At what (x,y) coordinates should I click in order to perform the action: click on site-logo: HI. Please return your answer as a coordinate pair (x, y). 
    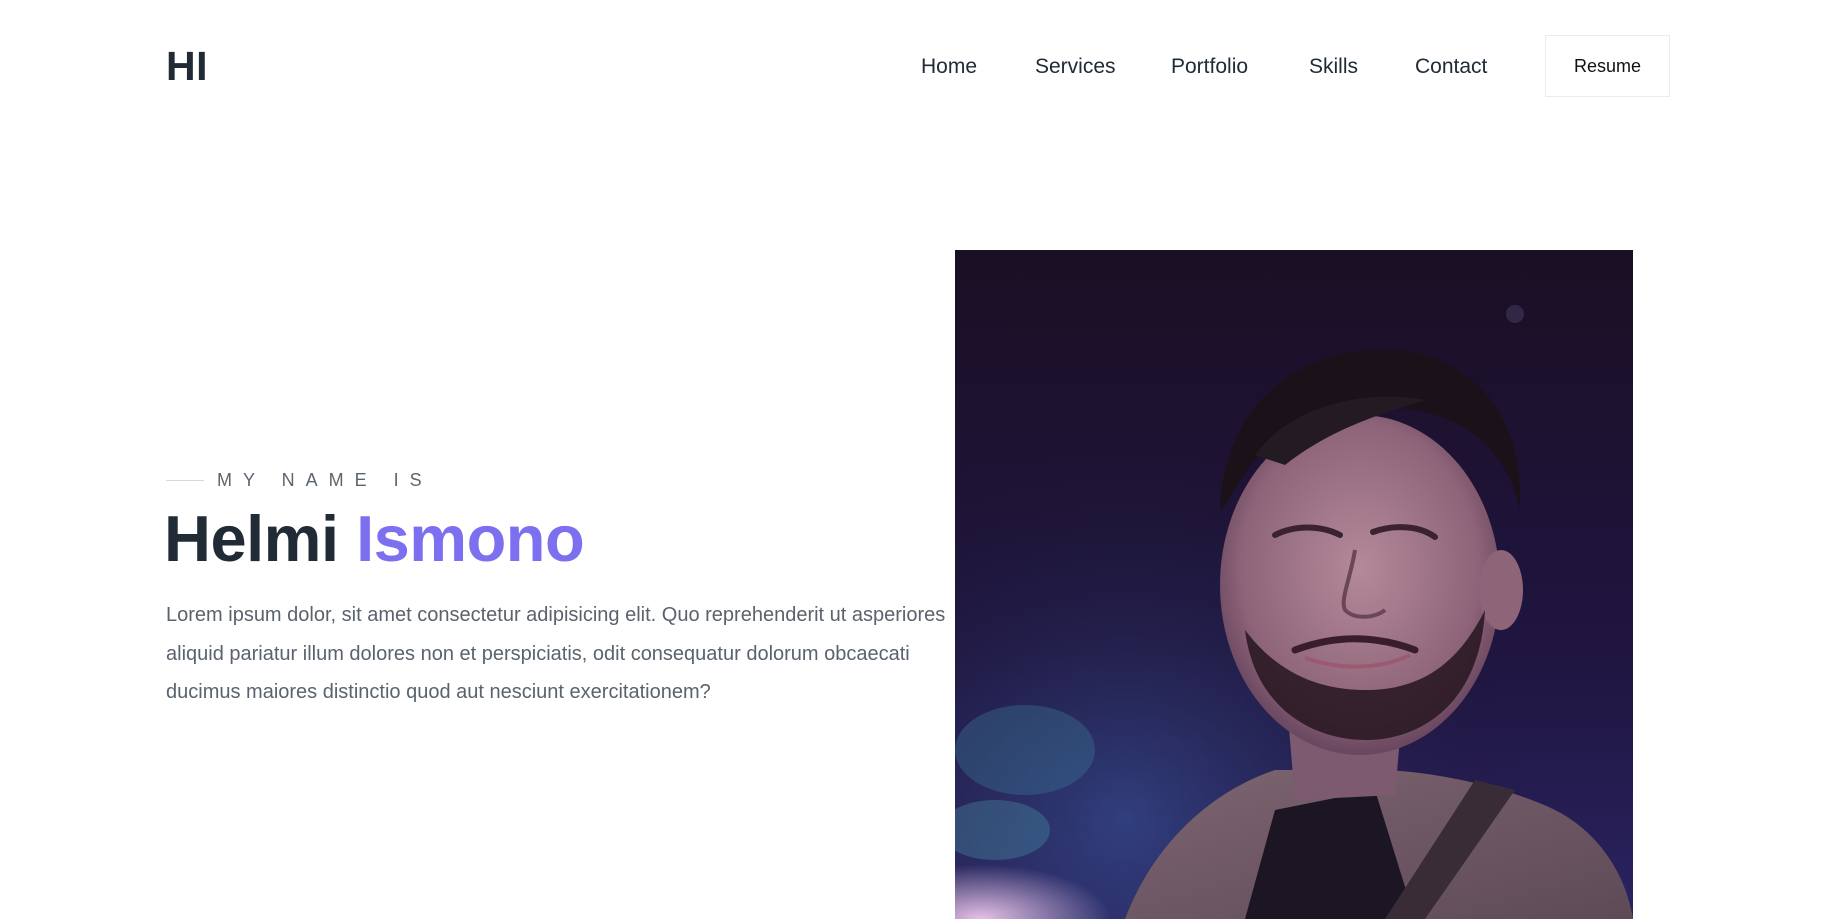
    Looking at the image, I should click on (187, 66).